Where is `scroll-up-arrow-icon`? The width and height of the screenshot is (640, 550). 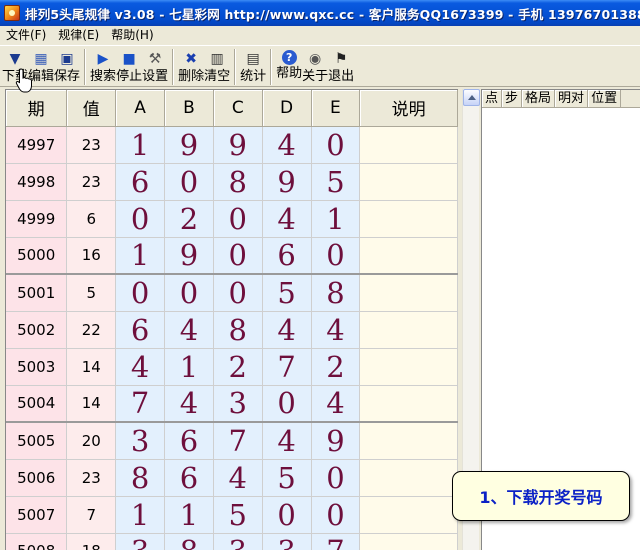 scroll-up-arrow-icon is located at coordinates (471, 97).